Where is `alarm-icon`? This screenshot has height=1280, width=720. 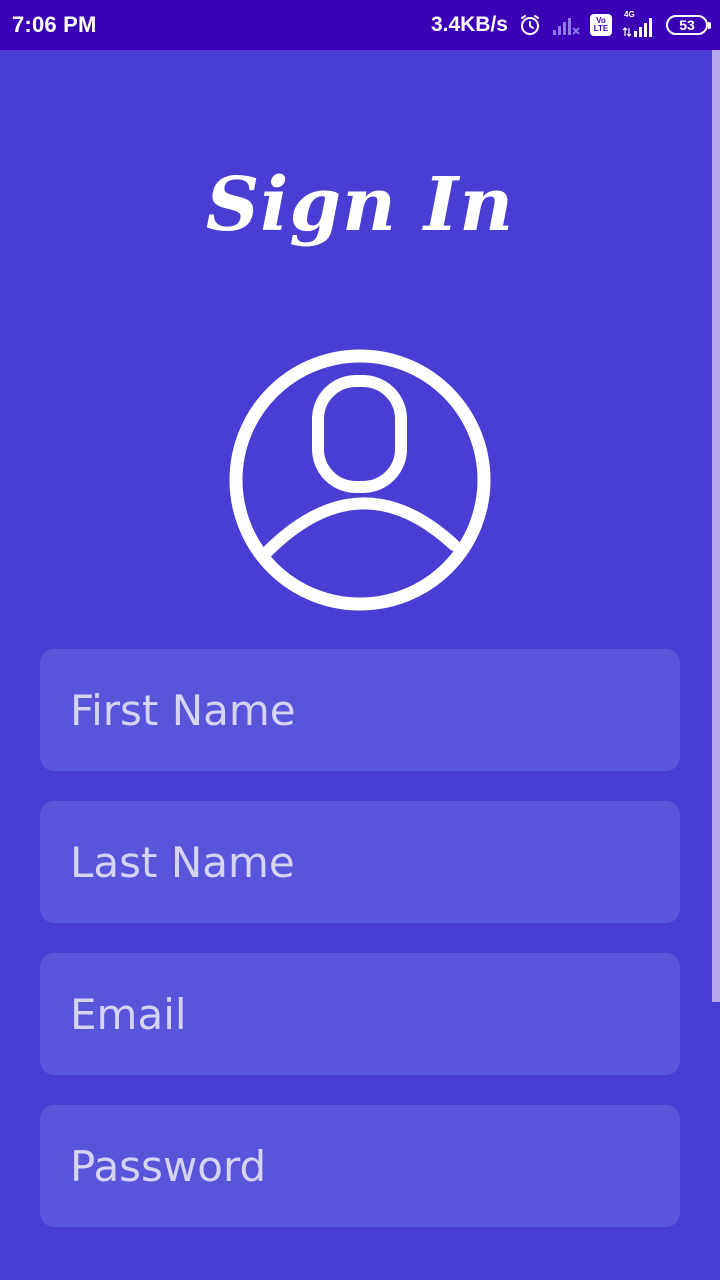
alarm-icon is located at coordinates (530, 25).